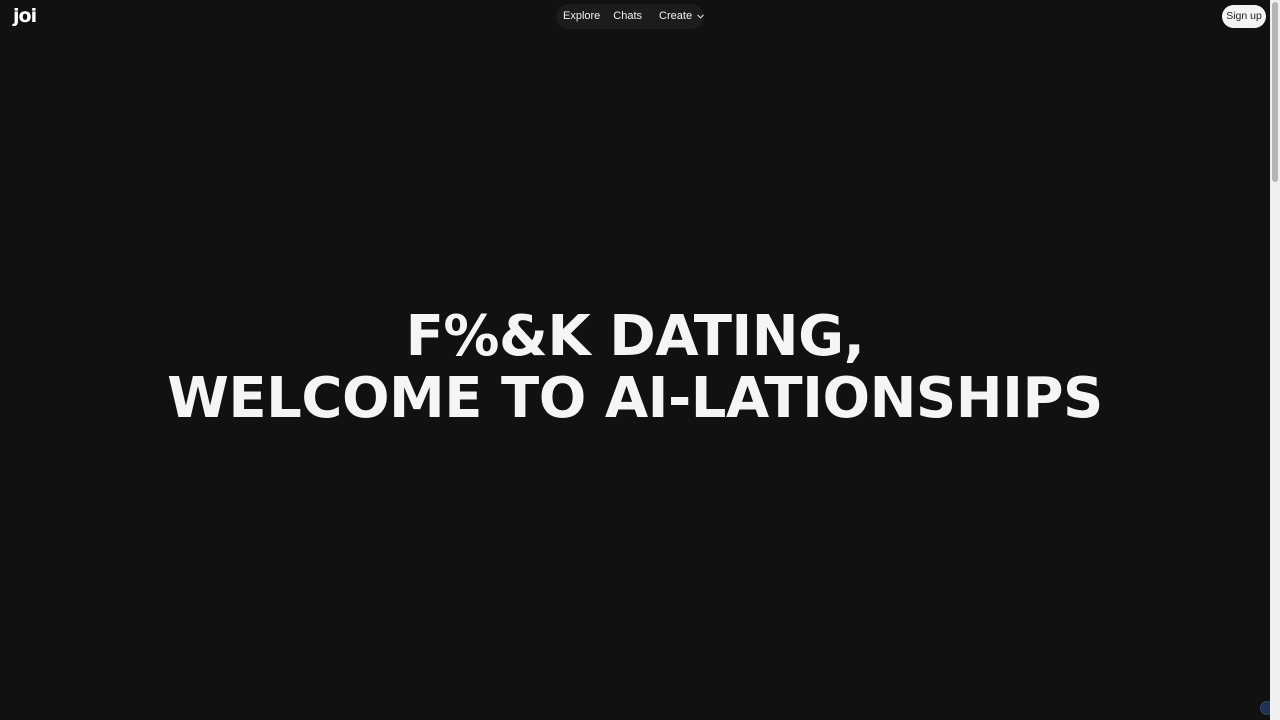  Describe the element at coordinates (635, 398) in the screenshot. I see `hero-line-2: WELCOME TO AI-LATIONSHIPS` at that location.